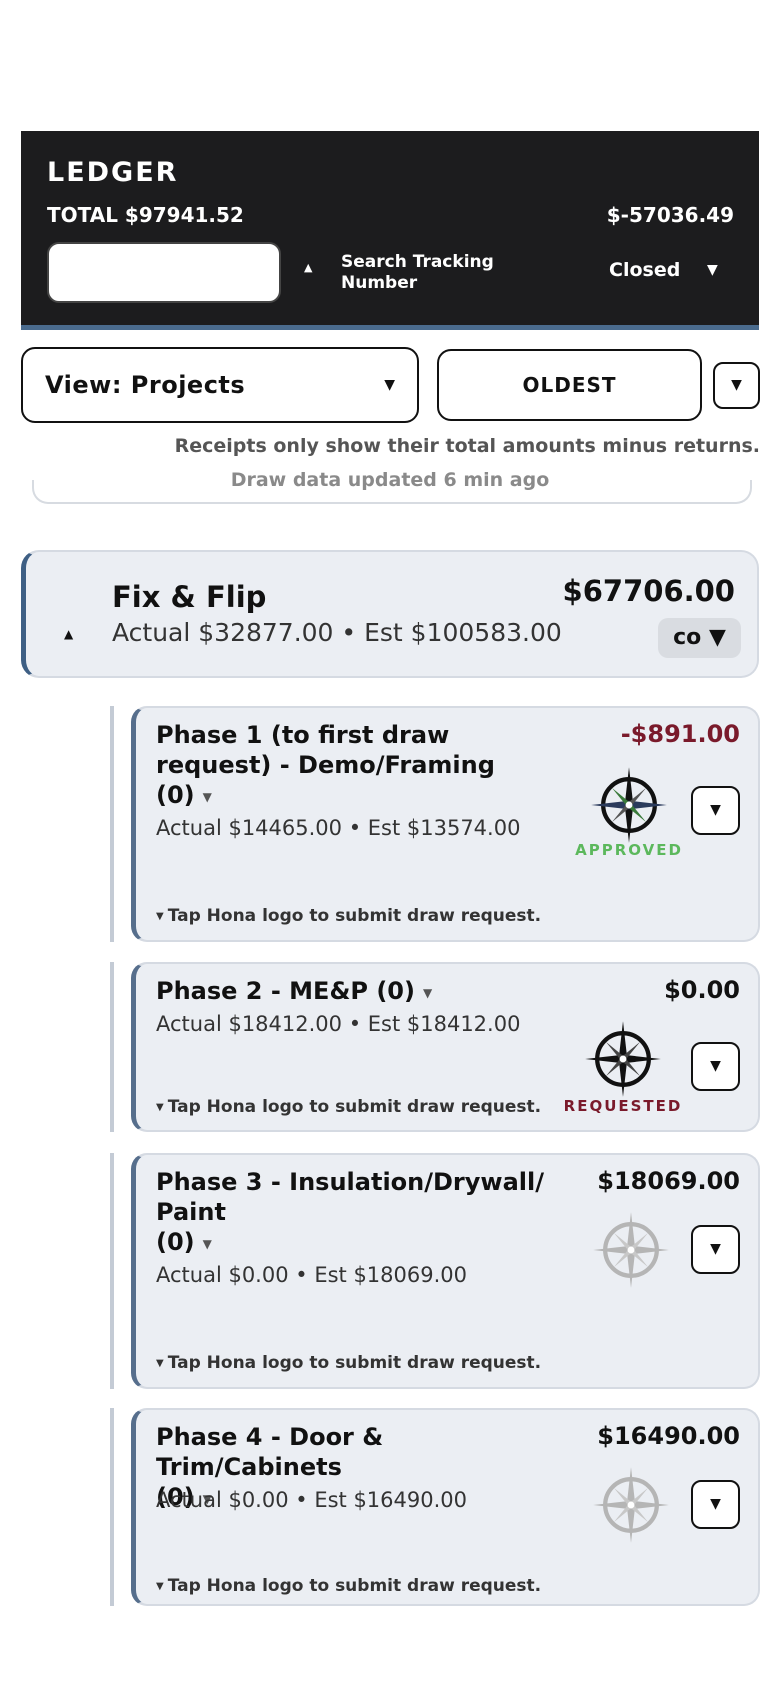 The image size is (780, 1695). What do you see at coordinates (338, 828) in the screenshot?
I see `phase-summary: Actual $14465.00 • Est $13574.00` at bounding box center [338, 828].